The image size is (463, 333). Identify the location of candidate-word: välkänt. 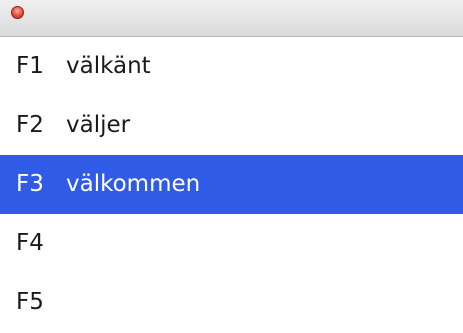
(108, 66).